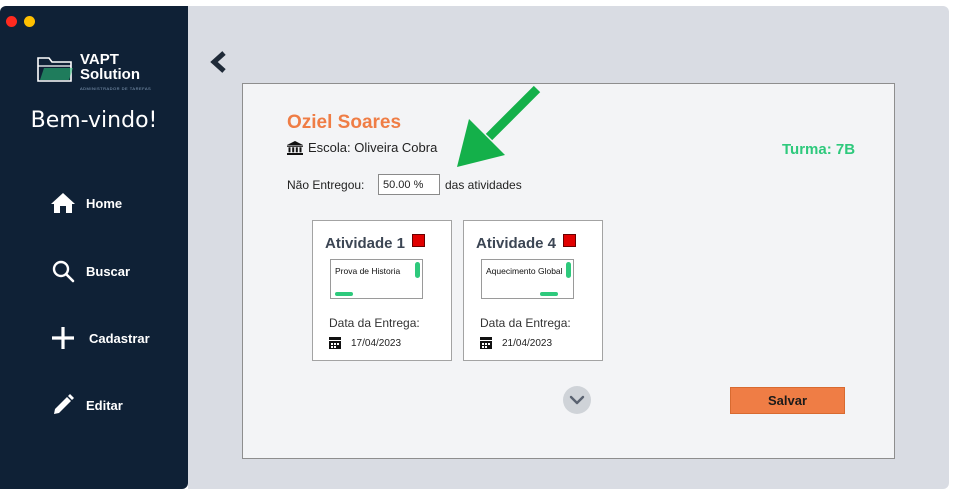 Image resolution: width=953 pixels, height=489 pixels. Describe the element at coordinates (527, 279) in the screenshot. I see `activity-description-box: Aquecimento Global` at that location.